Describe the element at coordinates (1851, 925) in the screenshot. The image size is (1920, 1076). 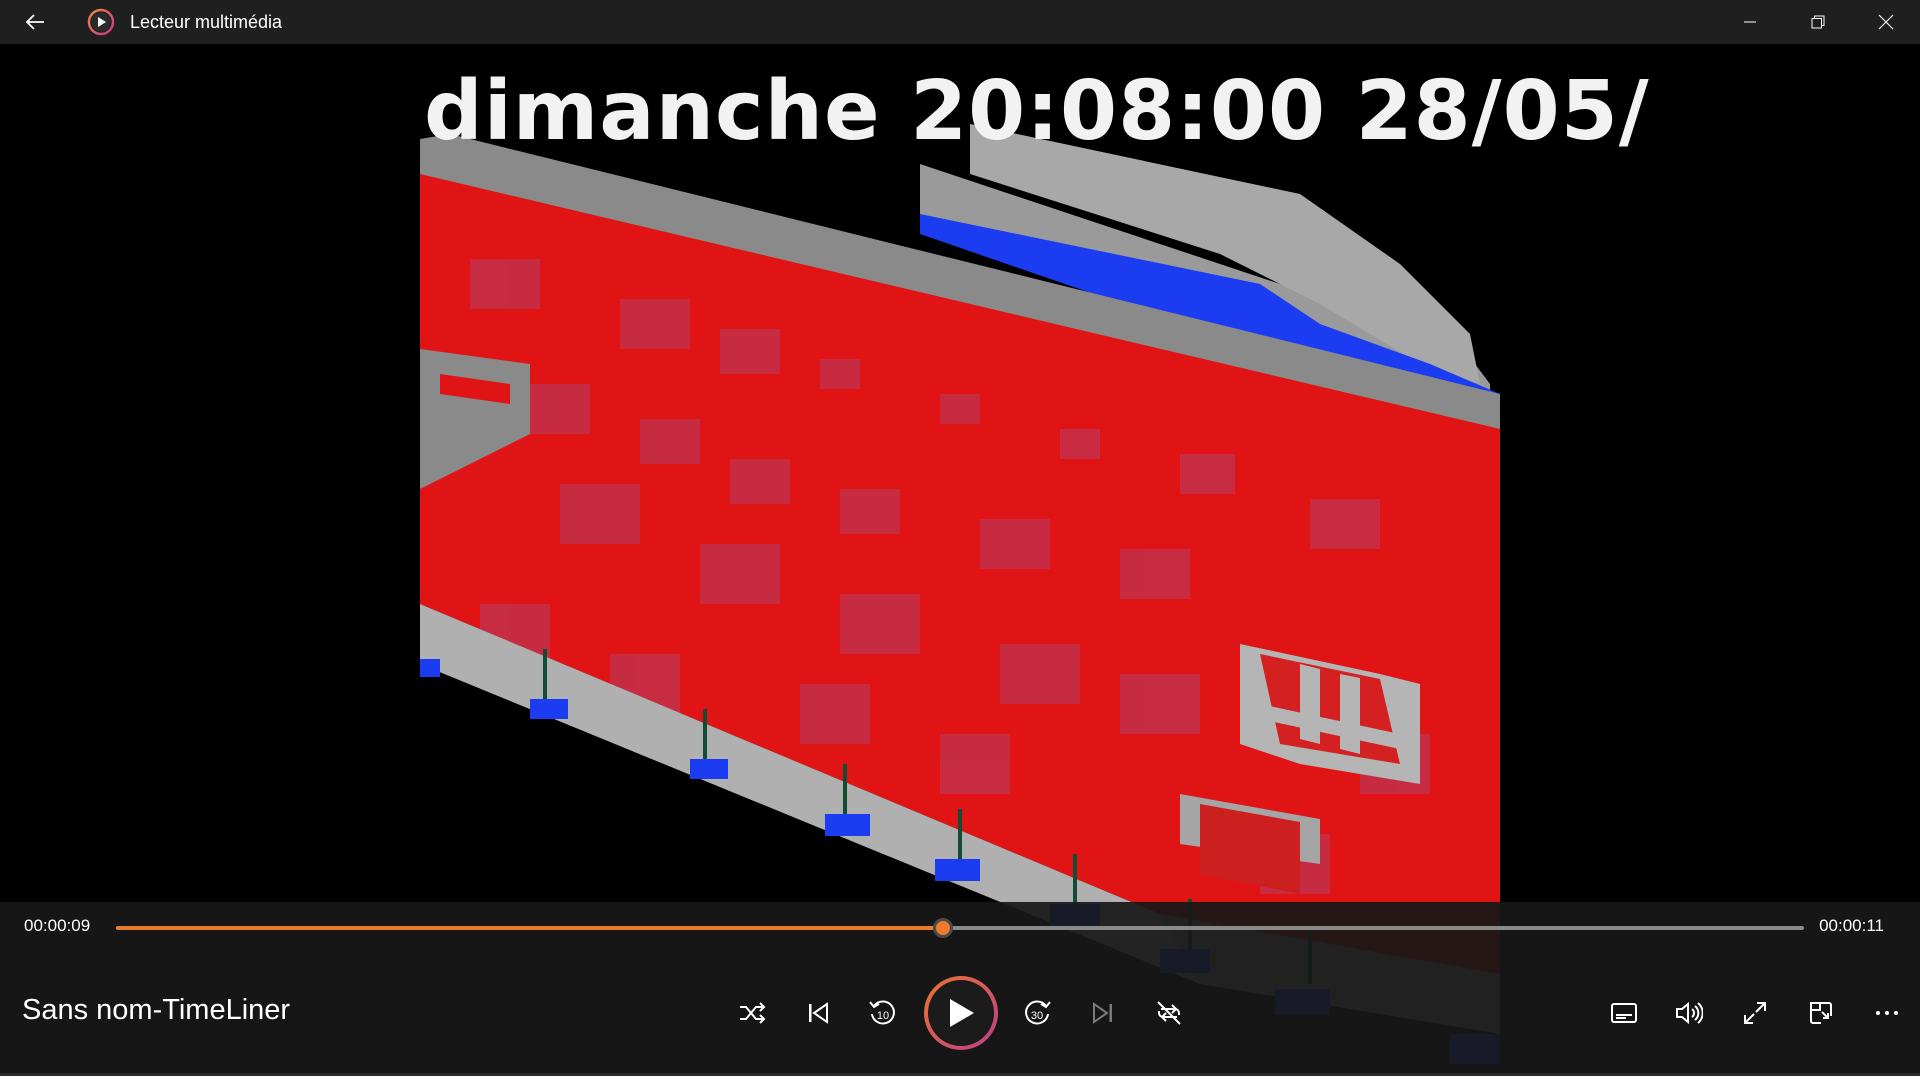
I see `total-time: 00:00:11` at that location.